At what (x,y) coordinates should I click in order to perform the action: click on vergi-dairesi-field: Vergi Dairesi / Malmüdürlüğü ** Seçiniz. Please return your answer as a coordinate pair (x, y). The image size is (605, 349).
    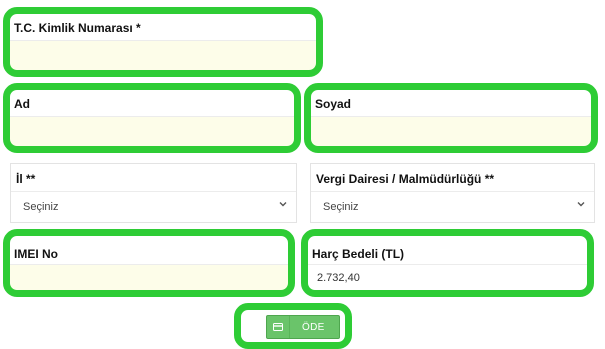
    Looking at the image, I should click on (452, 193).